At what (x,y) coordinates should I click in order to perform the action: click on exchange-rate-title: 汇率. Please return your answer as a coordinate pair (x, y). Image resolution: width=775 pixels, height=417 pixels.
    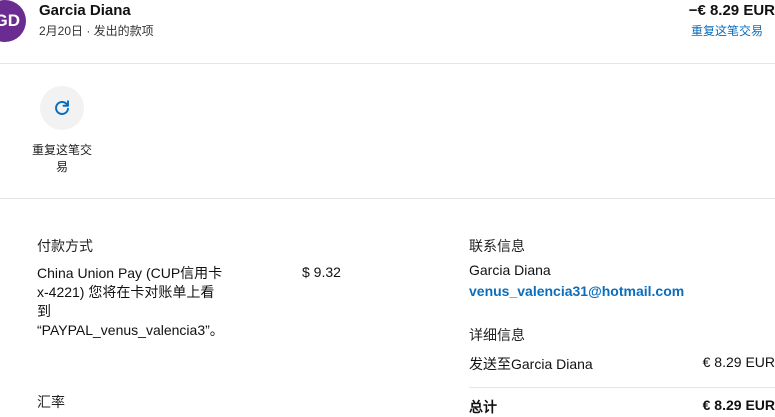
    Looking at the image, I should click on (51, 402).